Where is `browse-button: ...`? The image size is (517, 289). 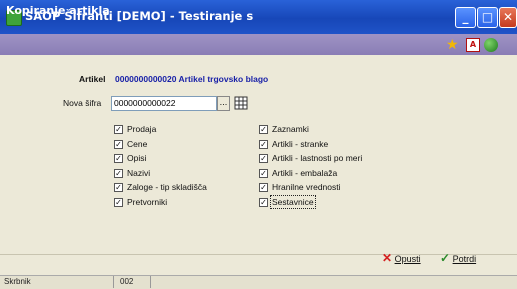 browse-button: ... is located at coordinates (223, 103).